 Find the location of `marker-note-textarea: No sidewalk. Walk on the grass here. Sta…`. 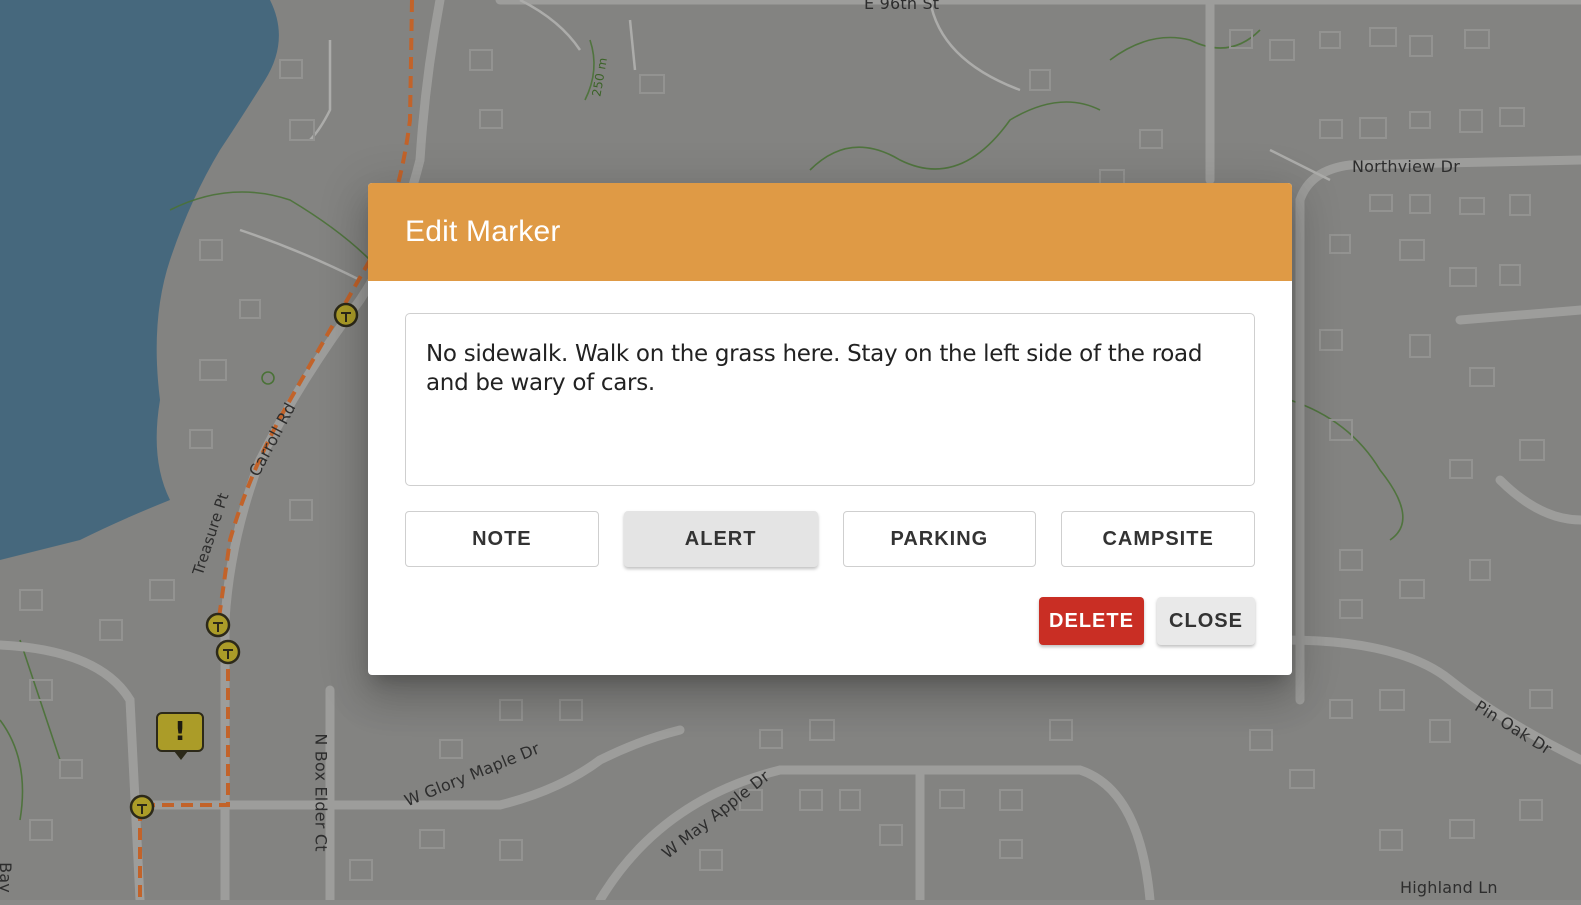

marker-note-textarea: No sidewalk. Walk on the grass here. Sta… is located at coordinates (830, 399).